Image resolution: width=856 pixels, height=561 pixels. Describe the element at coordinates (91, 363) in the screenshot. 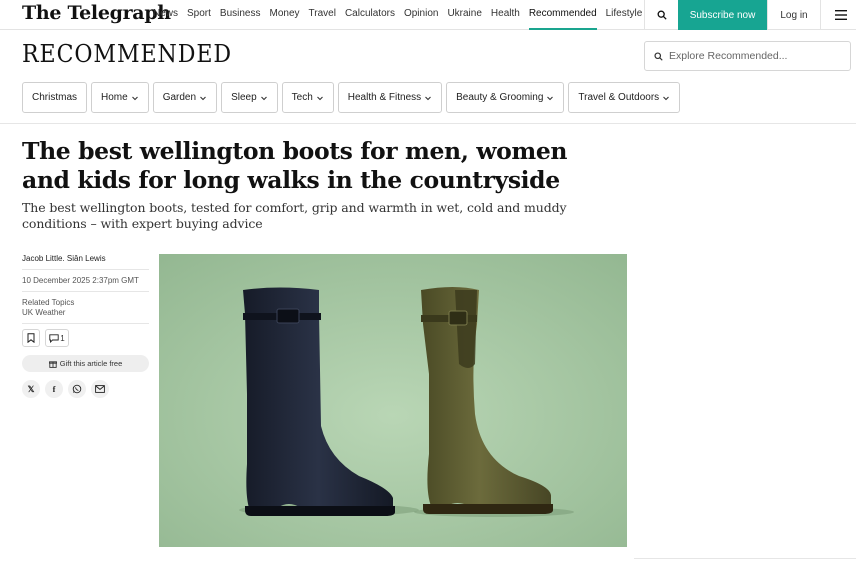

I see `gift-article-label: Gift this article free` at that location.